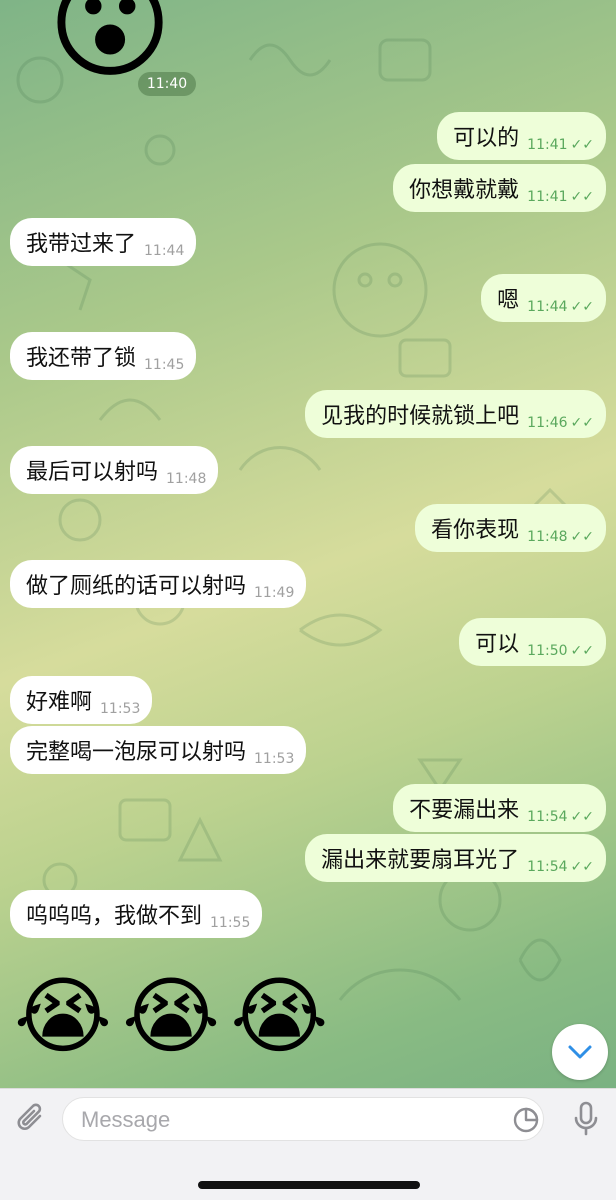 The width and height of the screenshot is (616, 1200). Describe the element at coordinates (521, 136) in the screenshot. I see `message-bubble-outgoing: 可以的 11:41 ✓✓` at that location.